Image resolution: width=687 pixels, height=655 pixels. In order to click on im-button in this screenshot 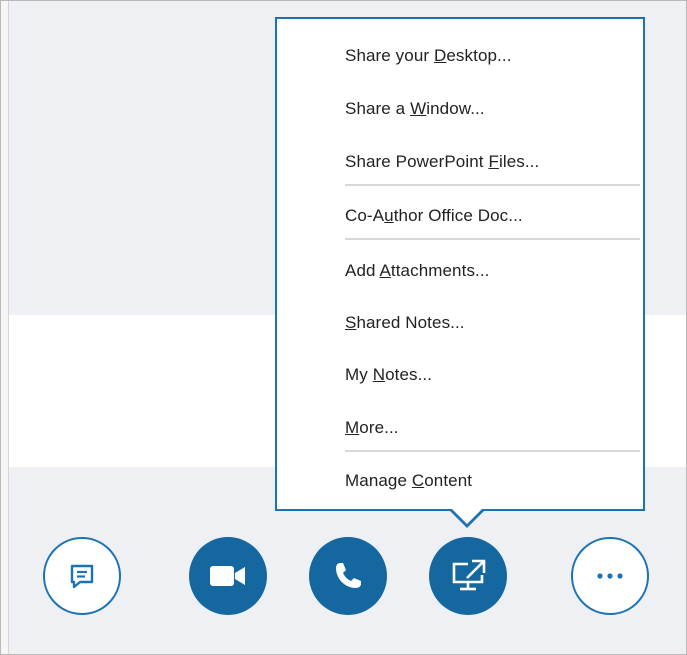, I will do `click(82, 576)`.